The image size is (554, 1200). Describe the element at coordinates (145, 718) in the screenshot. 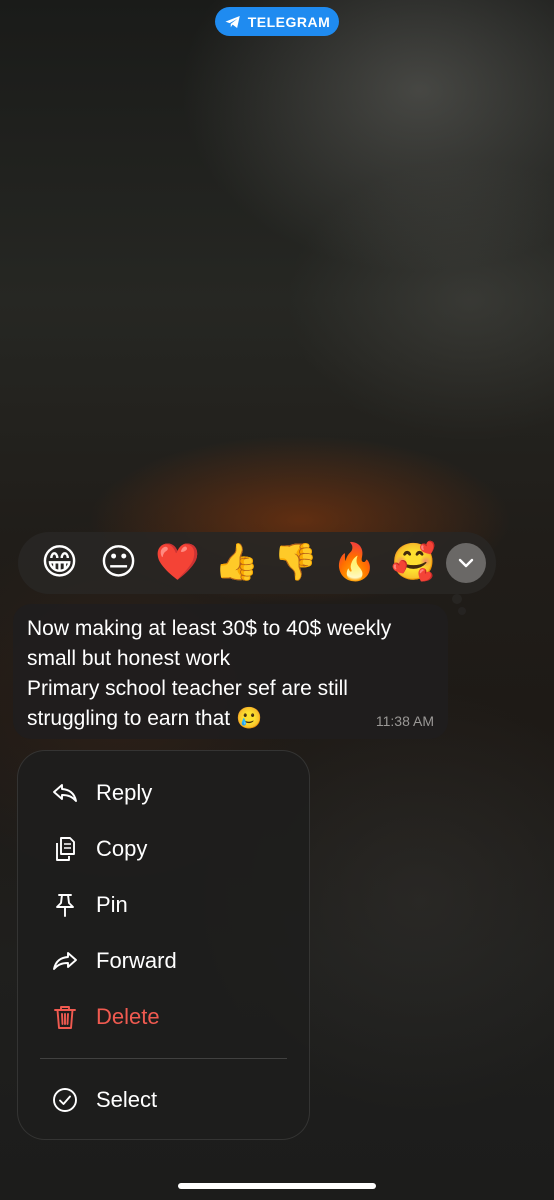

I see `message-line: struggling to earn that 🥲` at that location.